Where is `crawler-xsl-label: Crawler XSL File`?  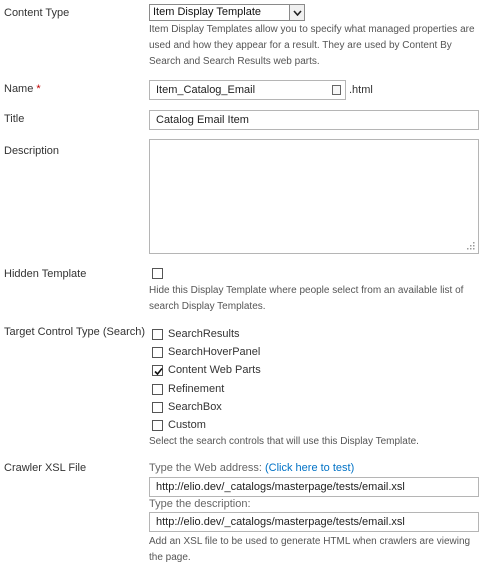
crawler-xsl-label: Crawler XSL File is located at coordinates (45, 468).